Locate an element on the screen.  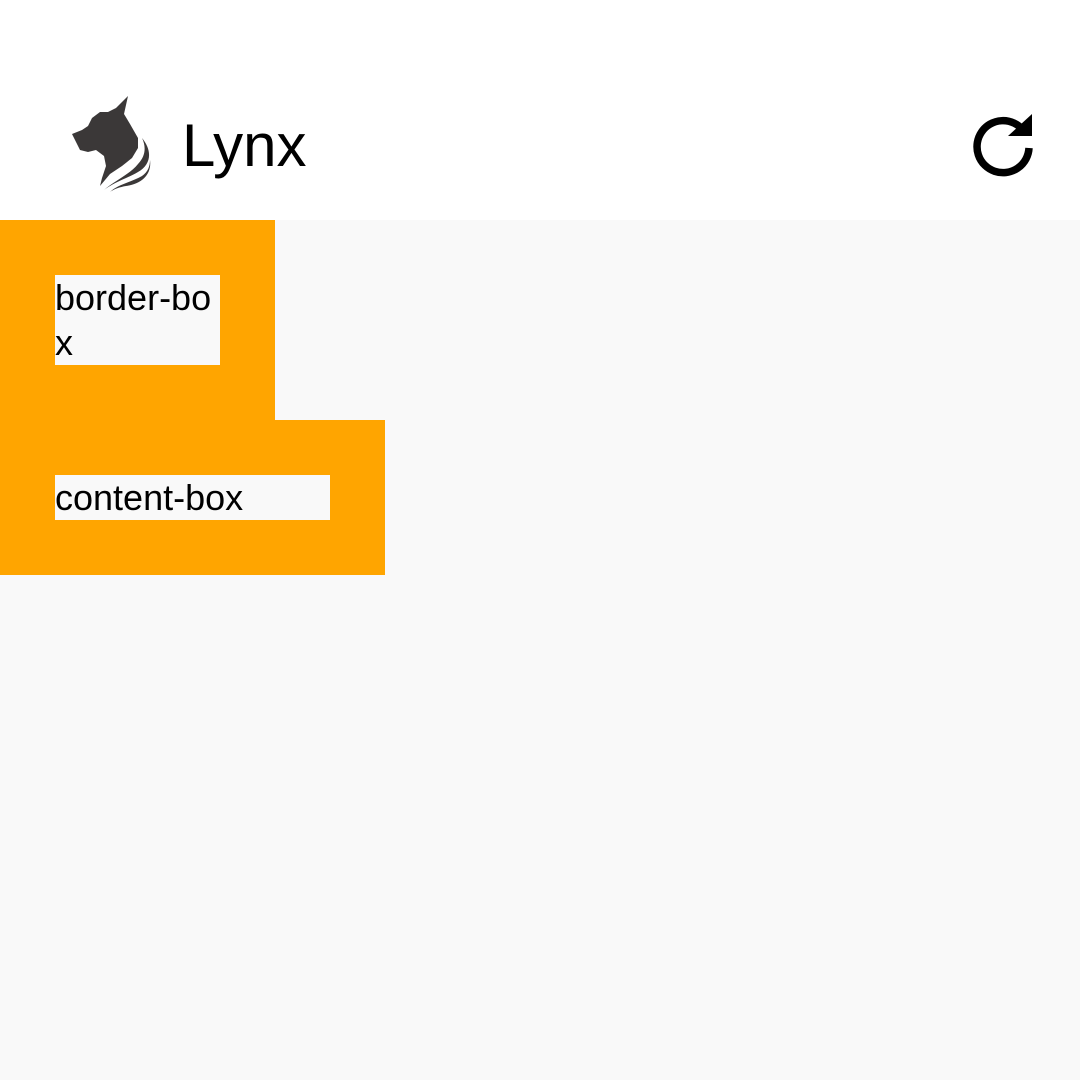
border-box-label: border-box is located at coordinates (137, 320).